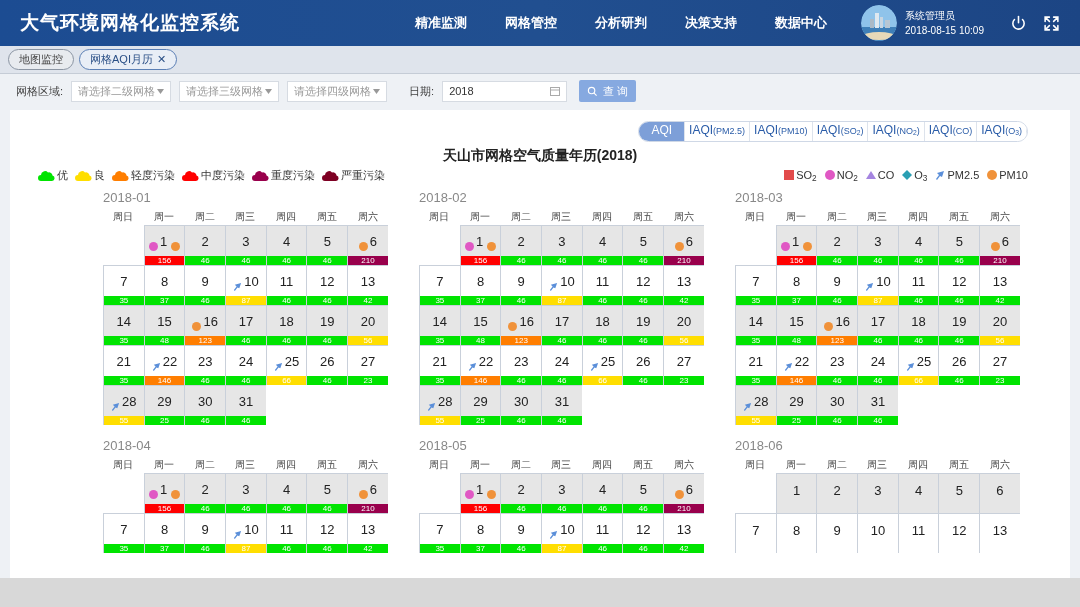 Image resolution: width=1080 pixels, height=607 pixels. I want to click on page-tab: 网格AQI月历 ✕, so click(128, 59).